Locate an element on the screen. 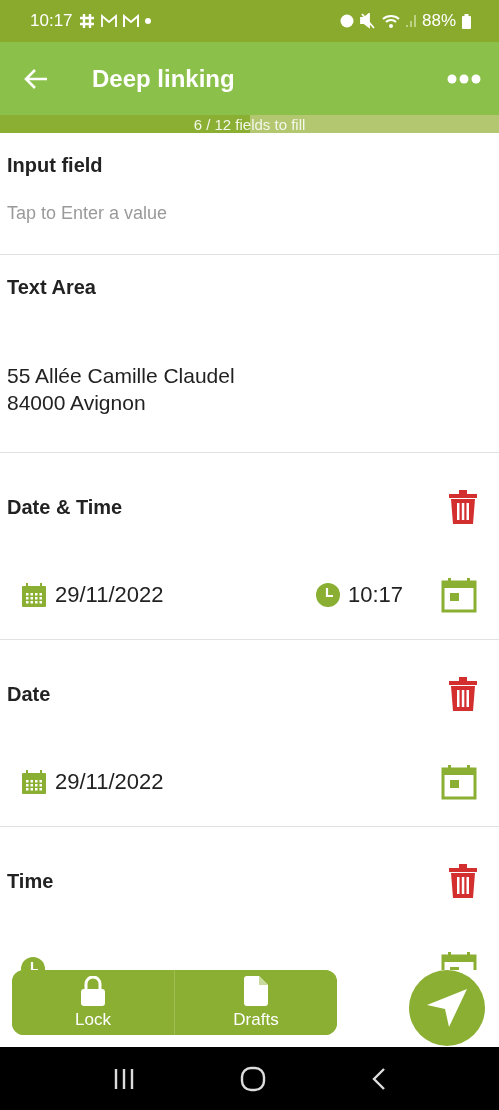  dot-icon is located at coordinates (147, 21).